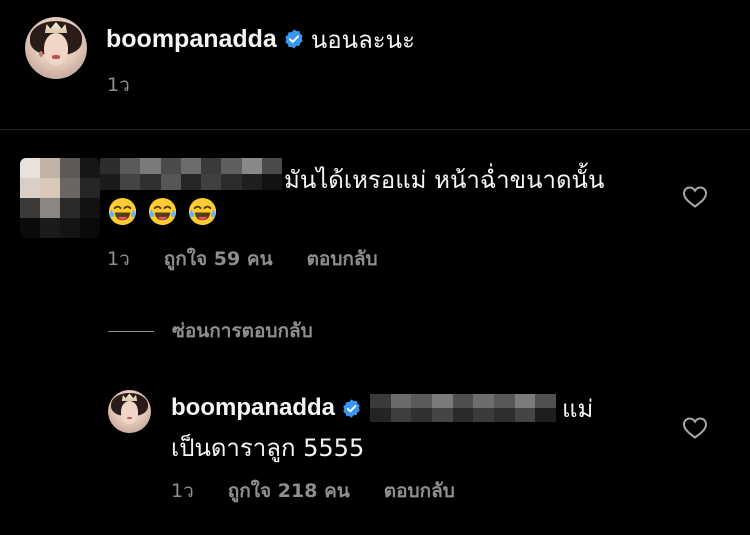  I want to click on comment-meta: 1ว ถูกใจ 59 คน ตอบกลับ, so click(242, 259).